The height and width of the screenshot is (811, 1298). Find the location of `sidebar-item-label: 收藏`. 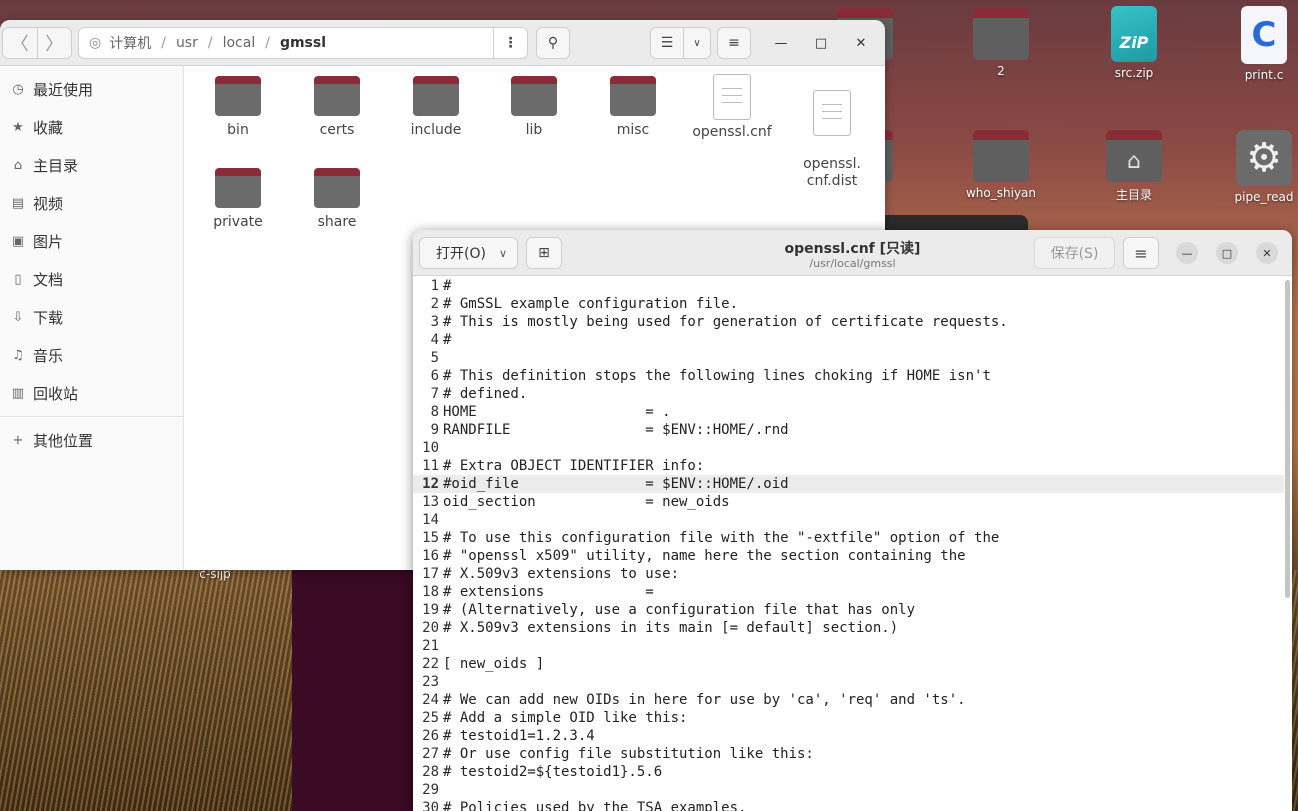

sidebar-item-label: 收藏 is located at coordinates (48, 127).